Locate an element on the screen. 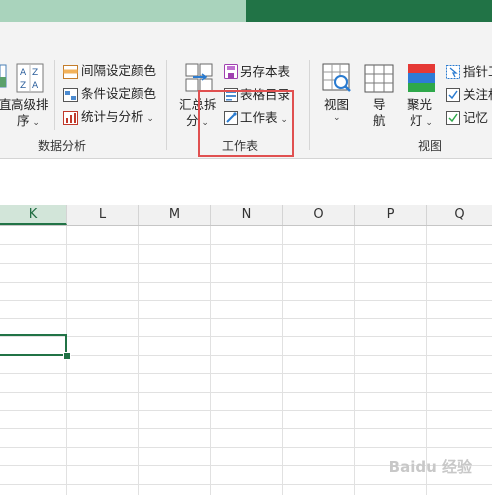  partial-button-label: 直 is located at coordinates (6, 105).